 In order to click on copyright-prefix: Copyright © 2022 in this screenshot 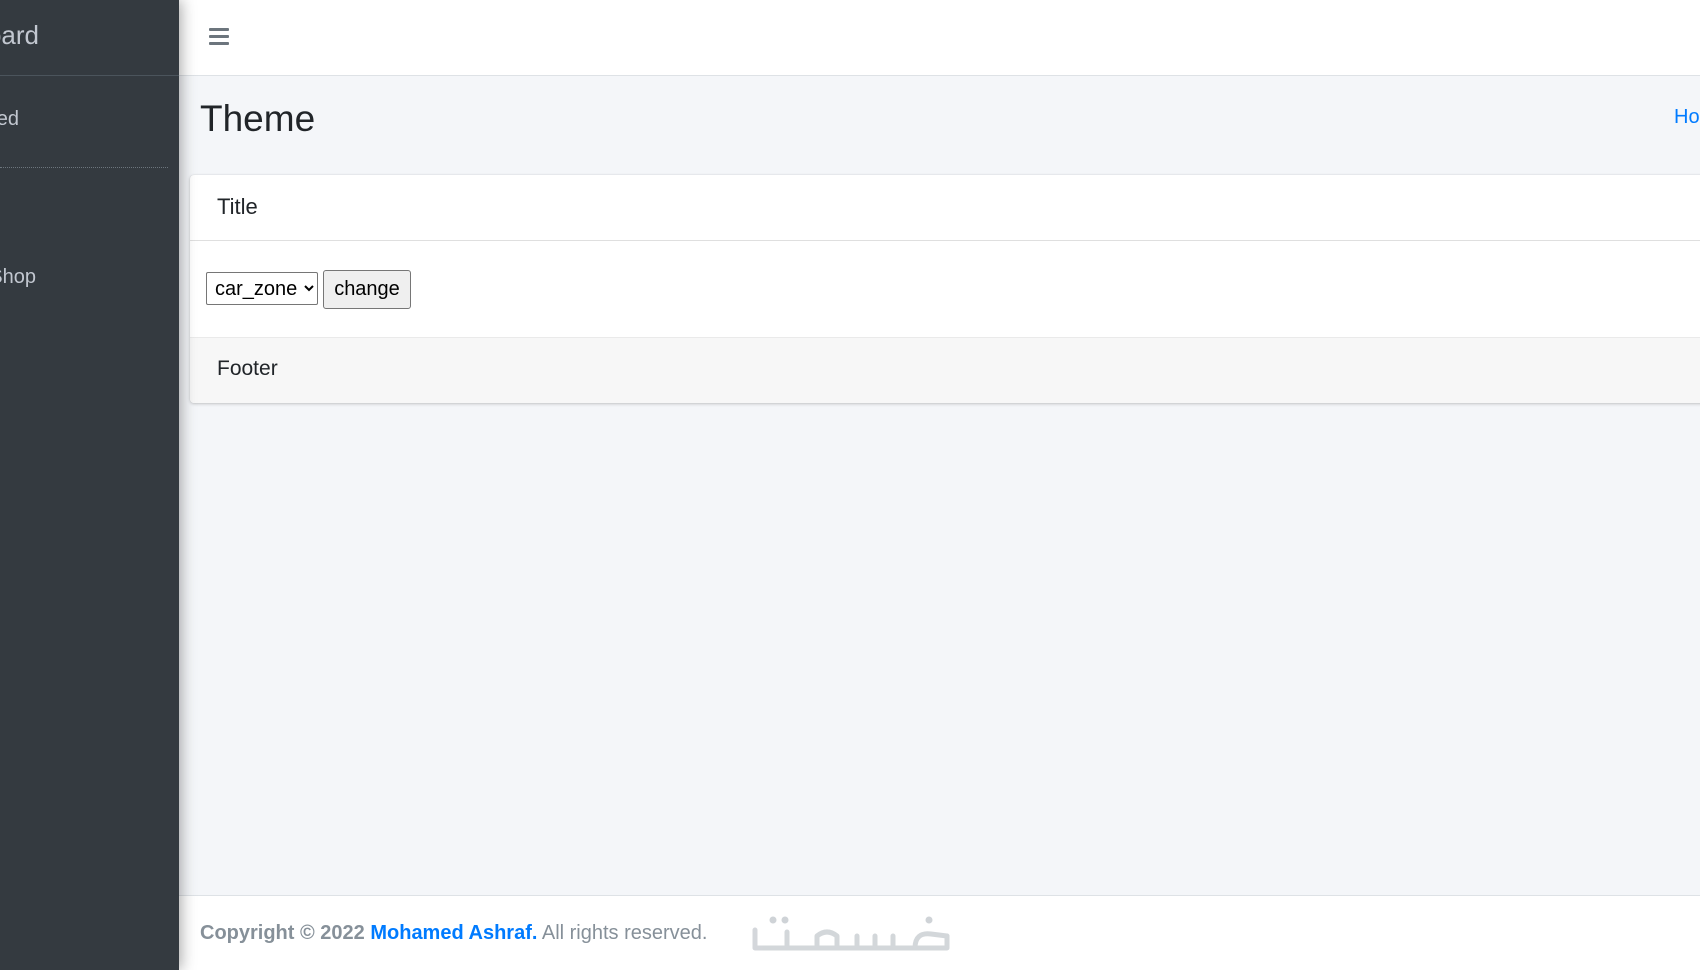, I will do `click(285, 933)`.